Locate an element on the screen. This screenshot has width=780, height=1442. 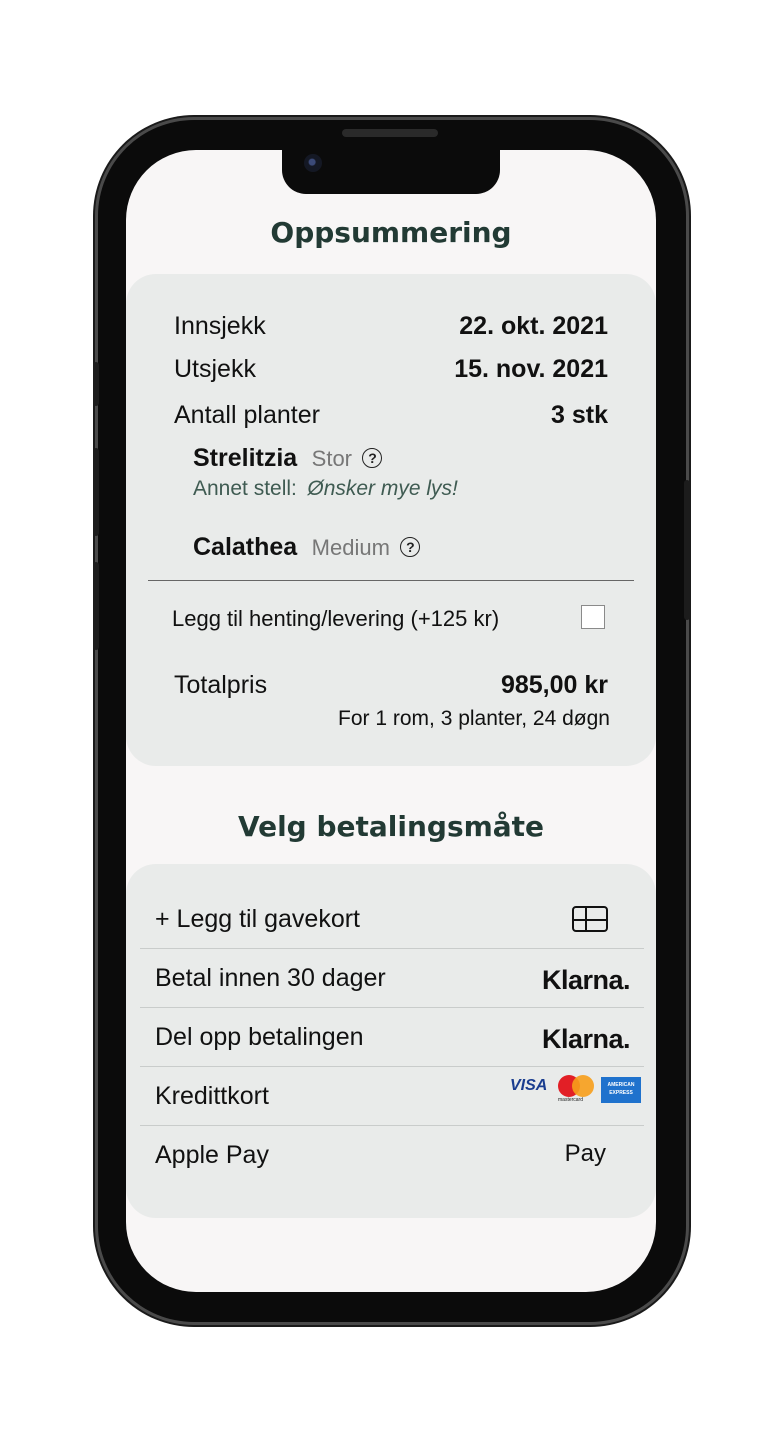
total-value: 985,00 kr is located at coordinates (554, 685).